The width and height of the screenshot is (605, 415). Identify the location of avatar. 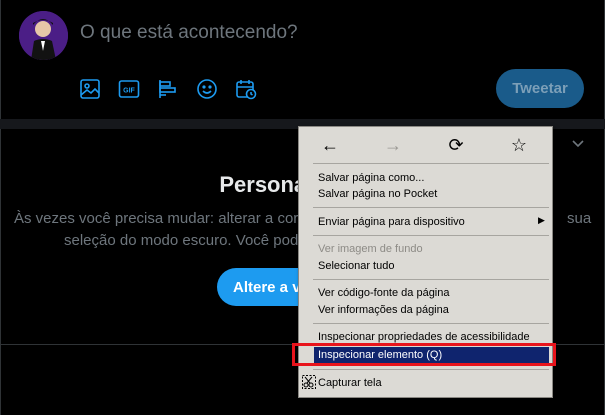
(43, 35).